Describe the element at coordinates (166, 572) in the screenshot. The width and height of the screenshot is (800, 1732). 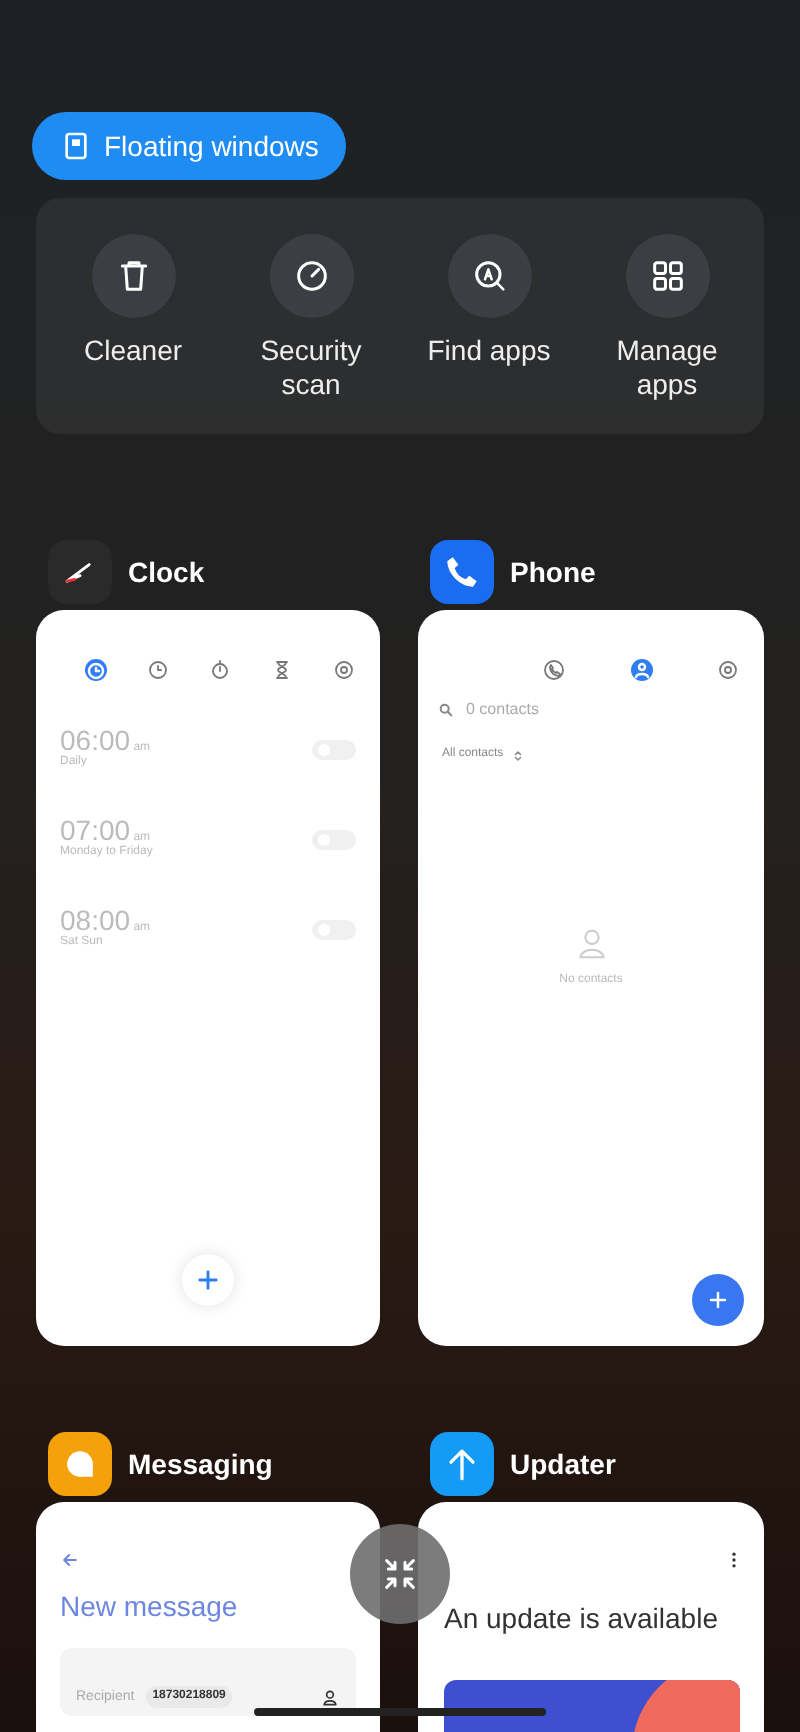
I see `app-name: Clock` at that location.